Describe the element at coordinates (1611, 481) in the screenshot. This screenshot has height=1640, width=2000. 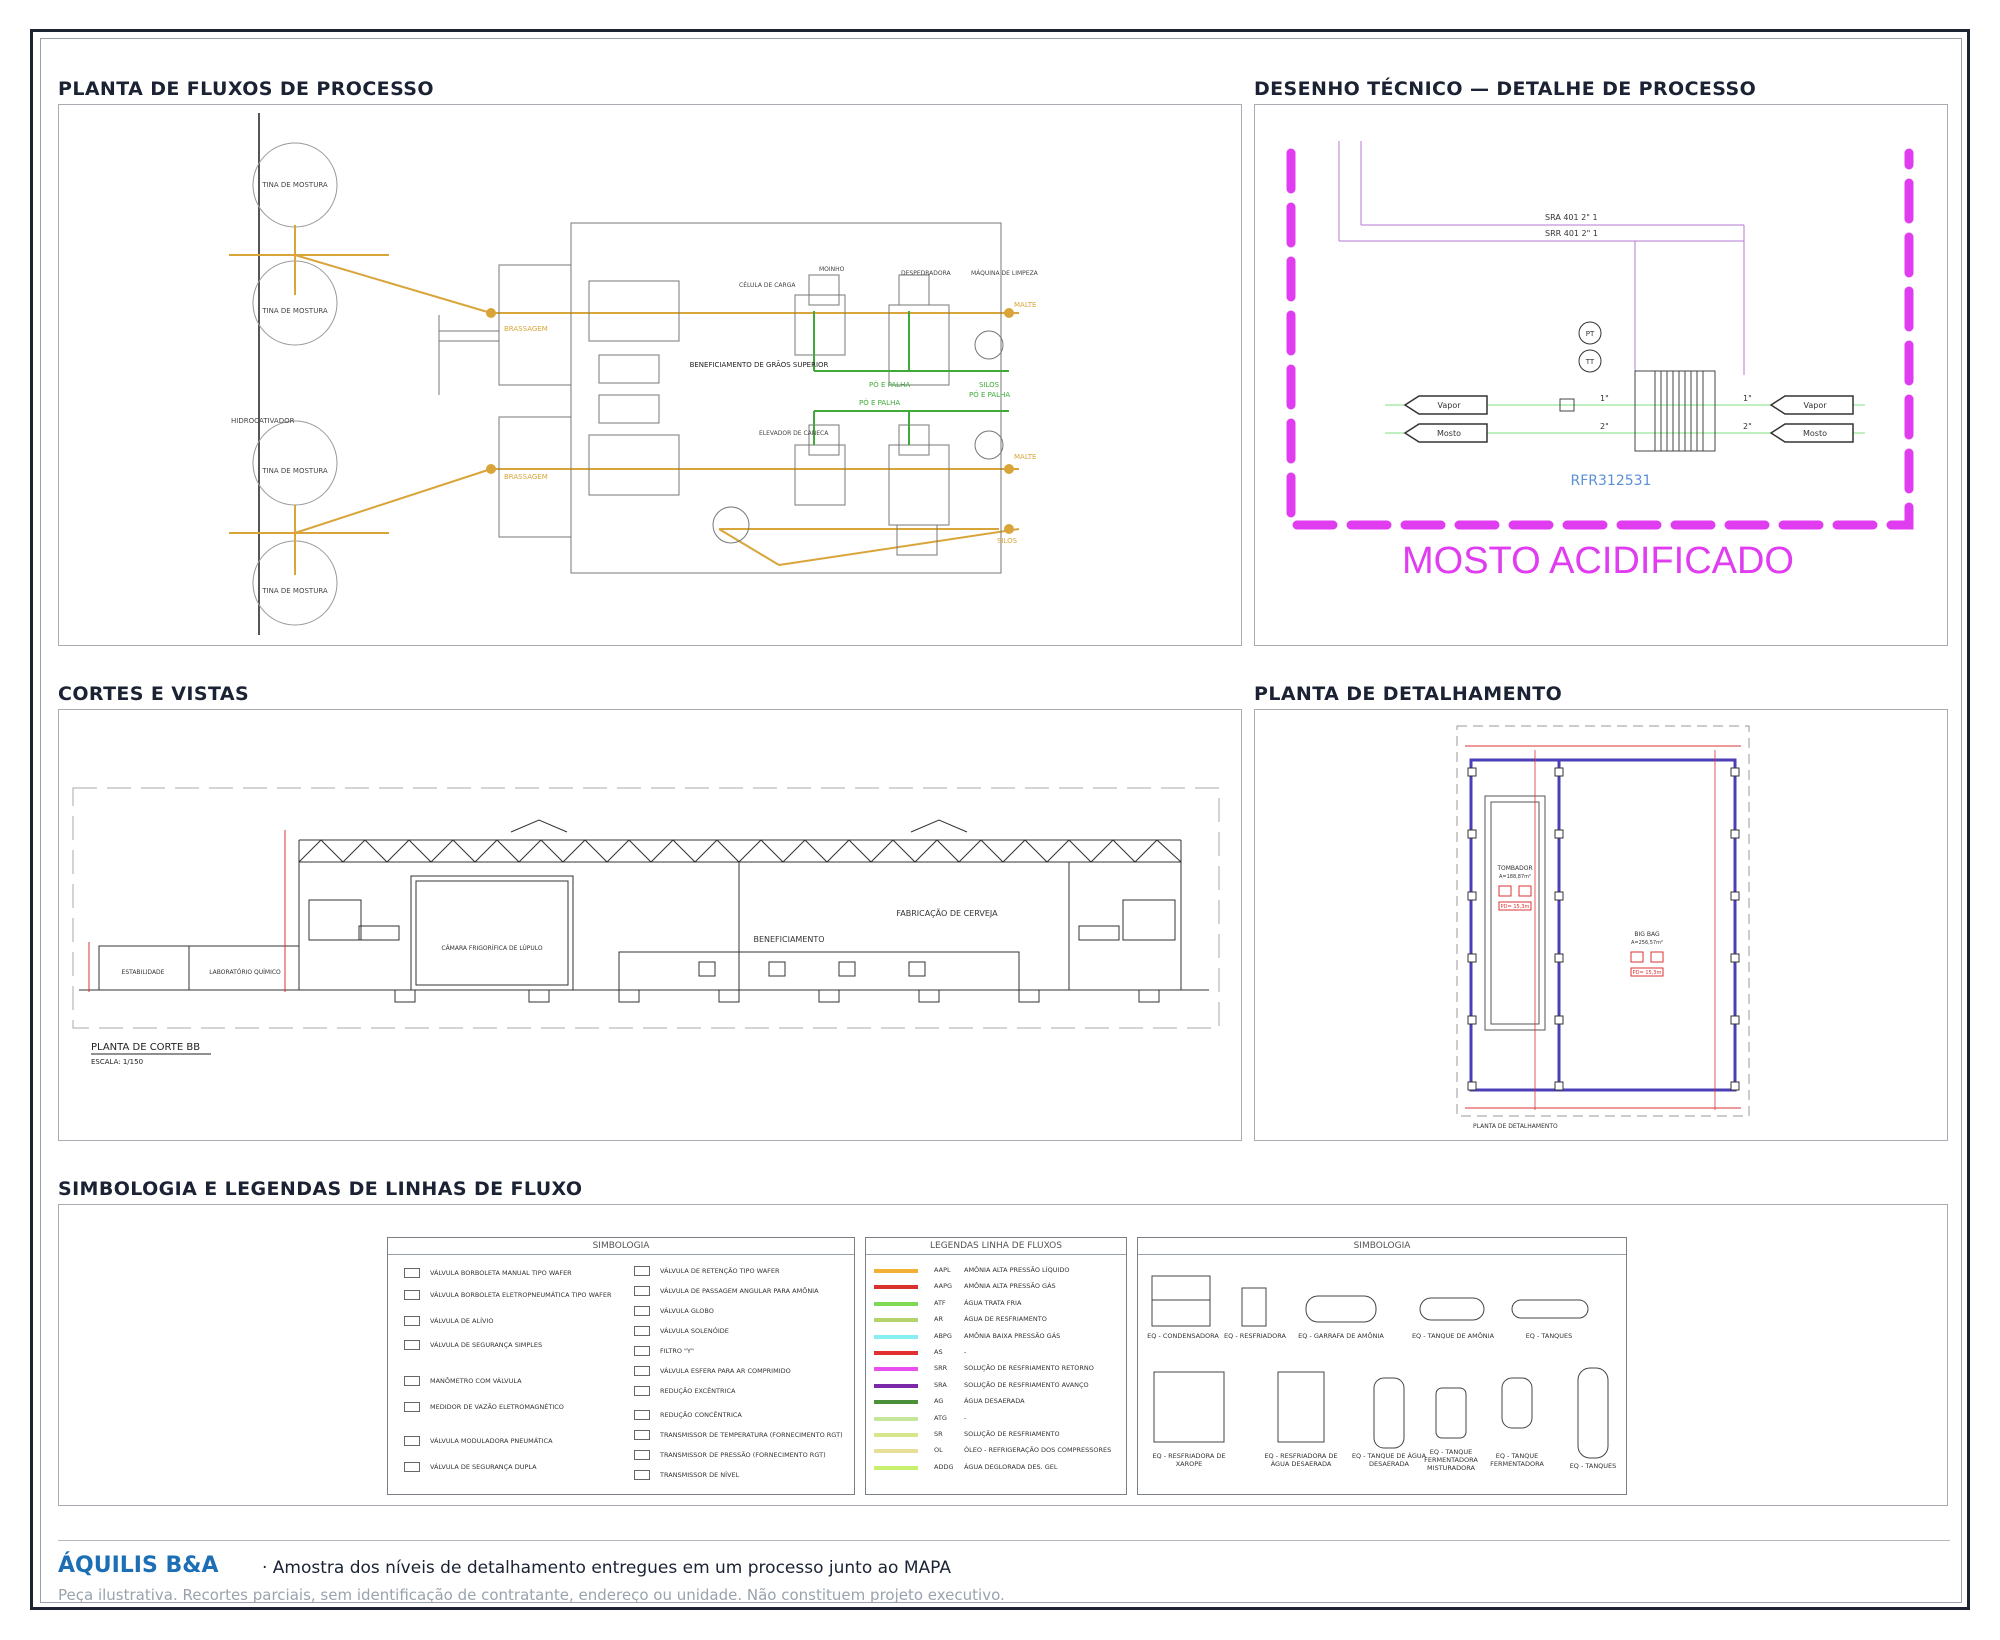
I see `equipment-tag: RFR312531` at that location.